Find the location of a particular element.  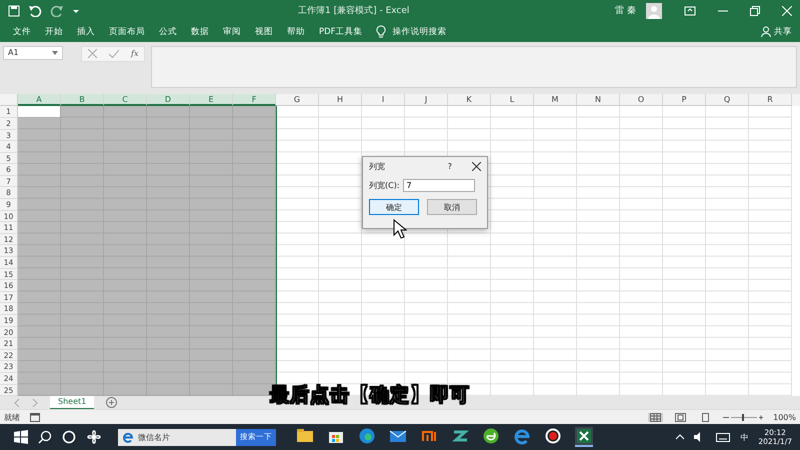

dialog-title: 列宽 is located at coordinates (377, 166).